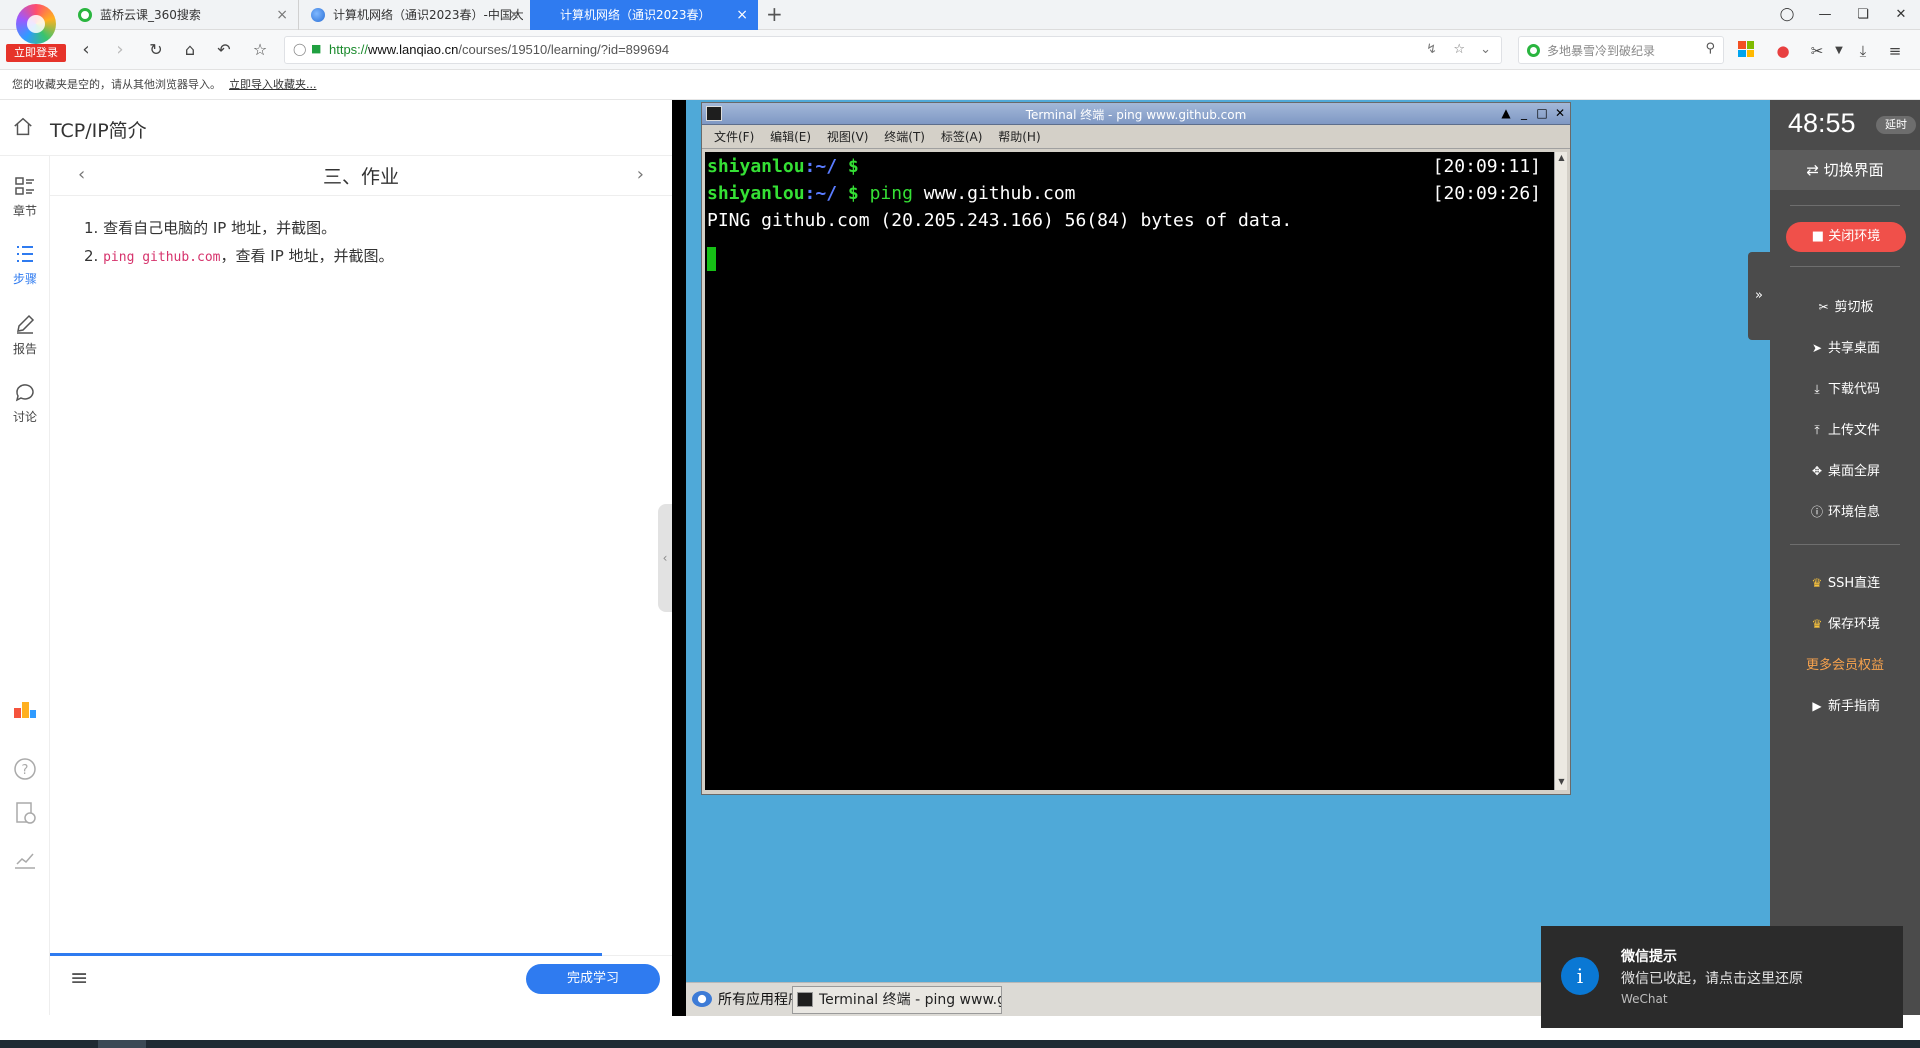  Describe the element at coordinates (25, 859) in the screenshot. I see `trend-chart-icon` at that location.